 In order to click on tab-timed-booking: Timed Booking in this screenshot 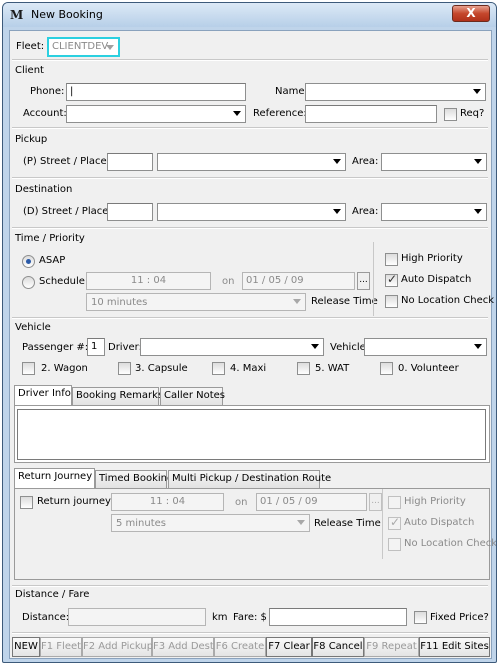, I will do `click(134, 479)`.